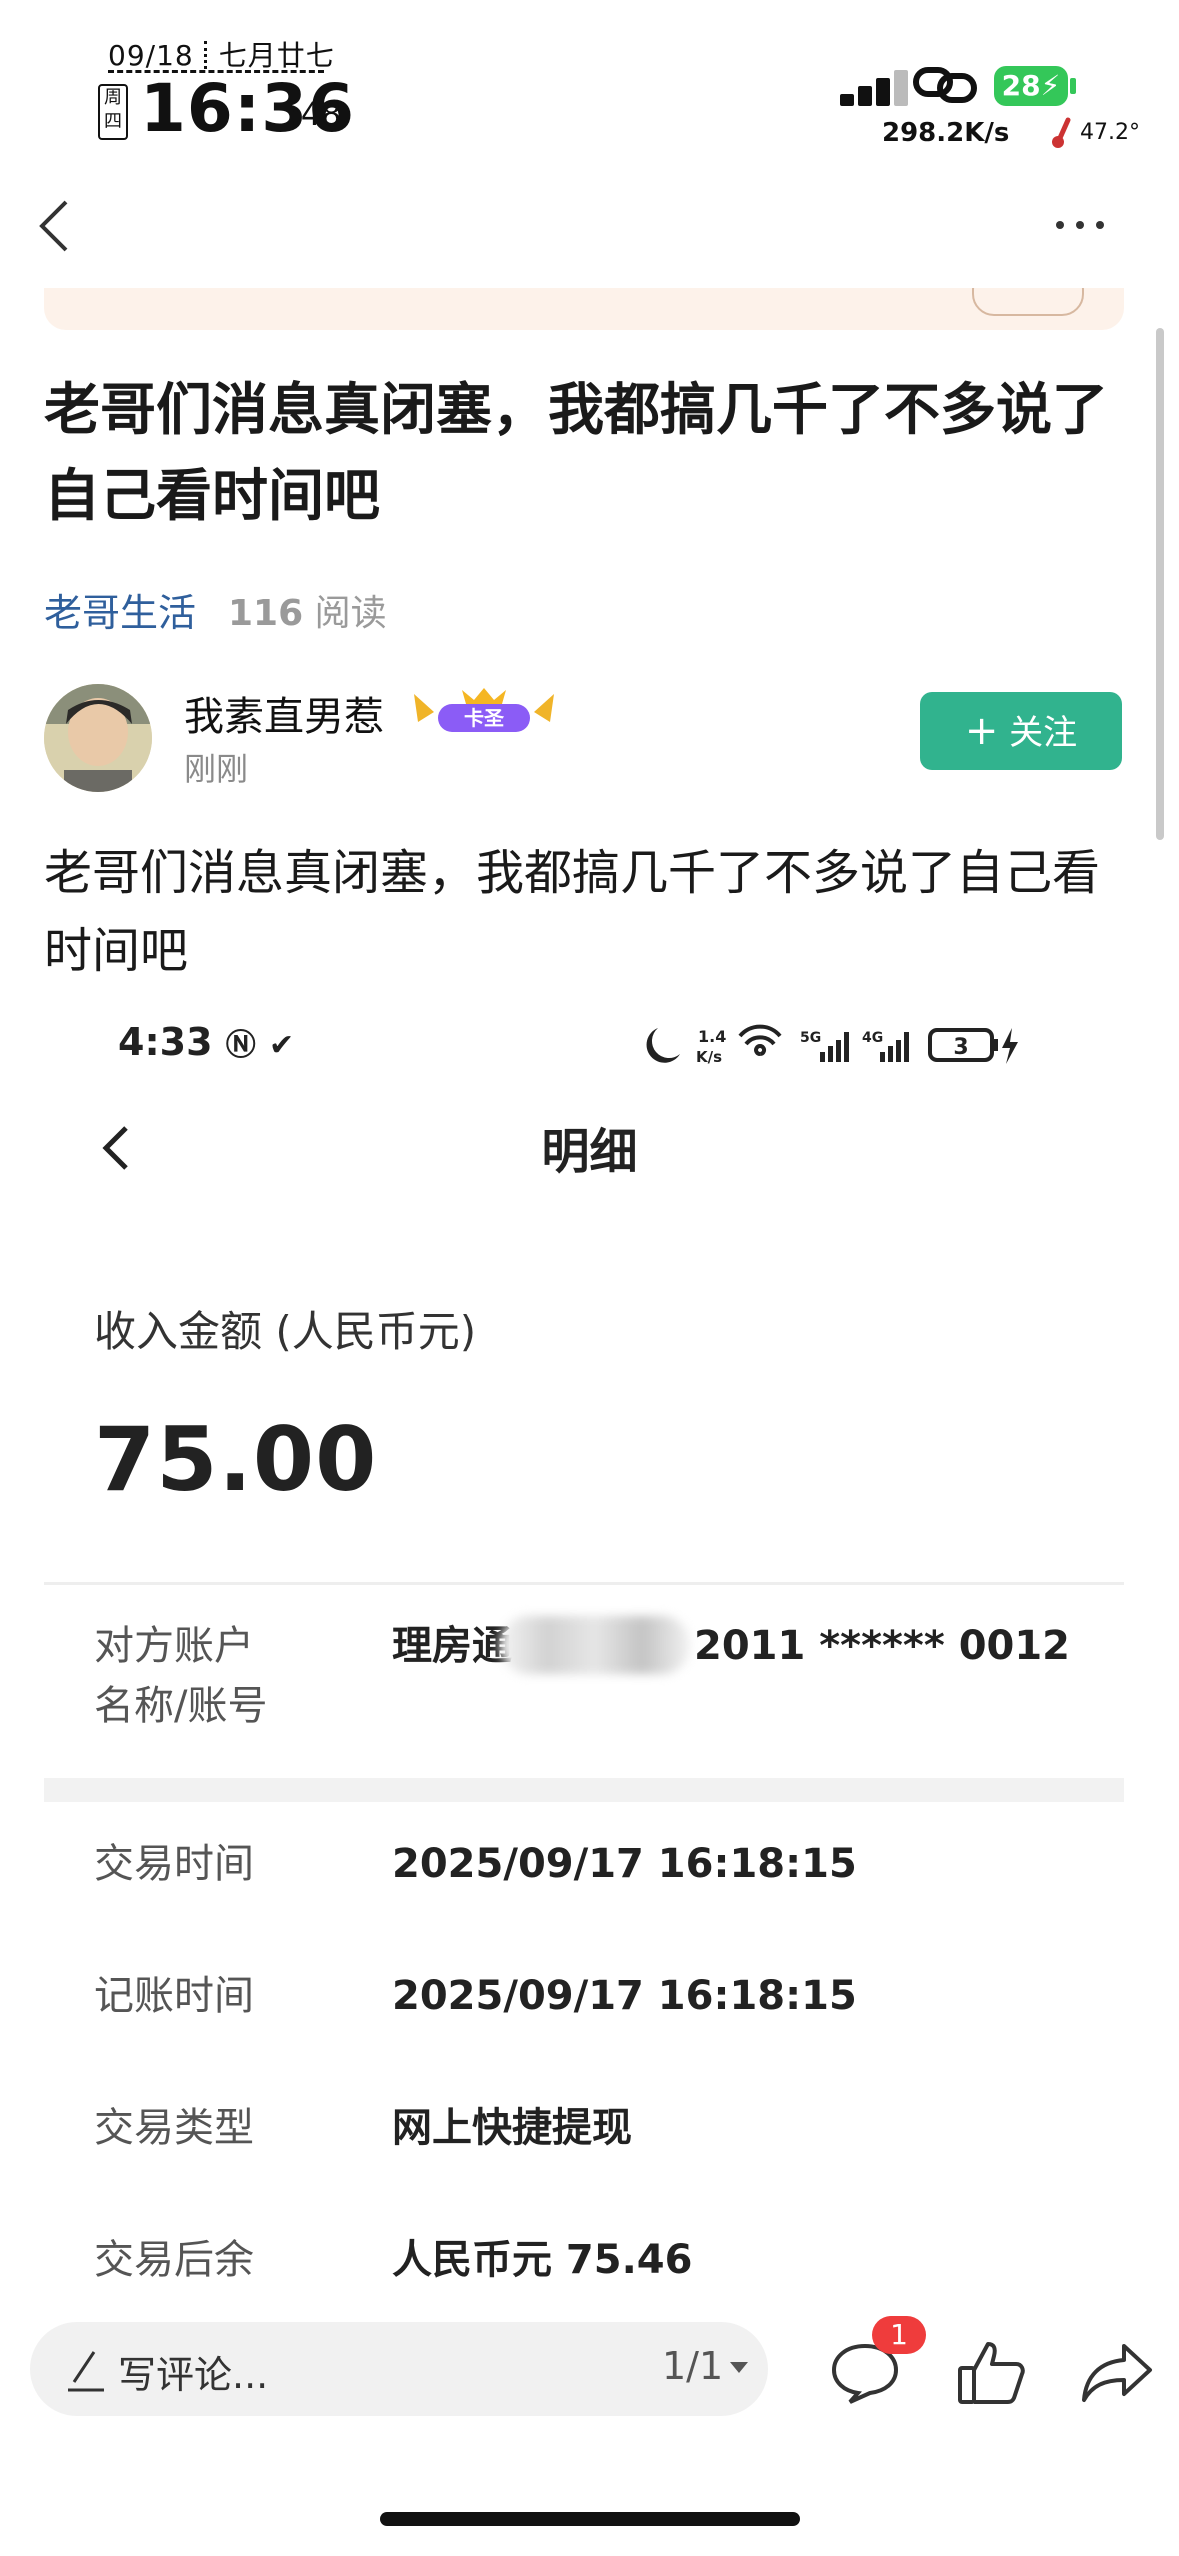  What do you see at coordinates (174, 2128) in the screenshot?
I see `detail-label: 交易类型` at bounding box center [174, 2128].